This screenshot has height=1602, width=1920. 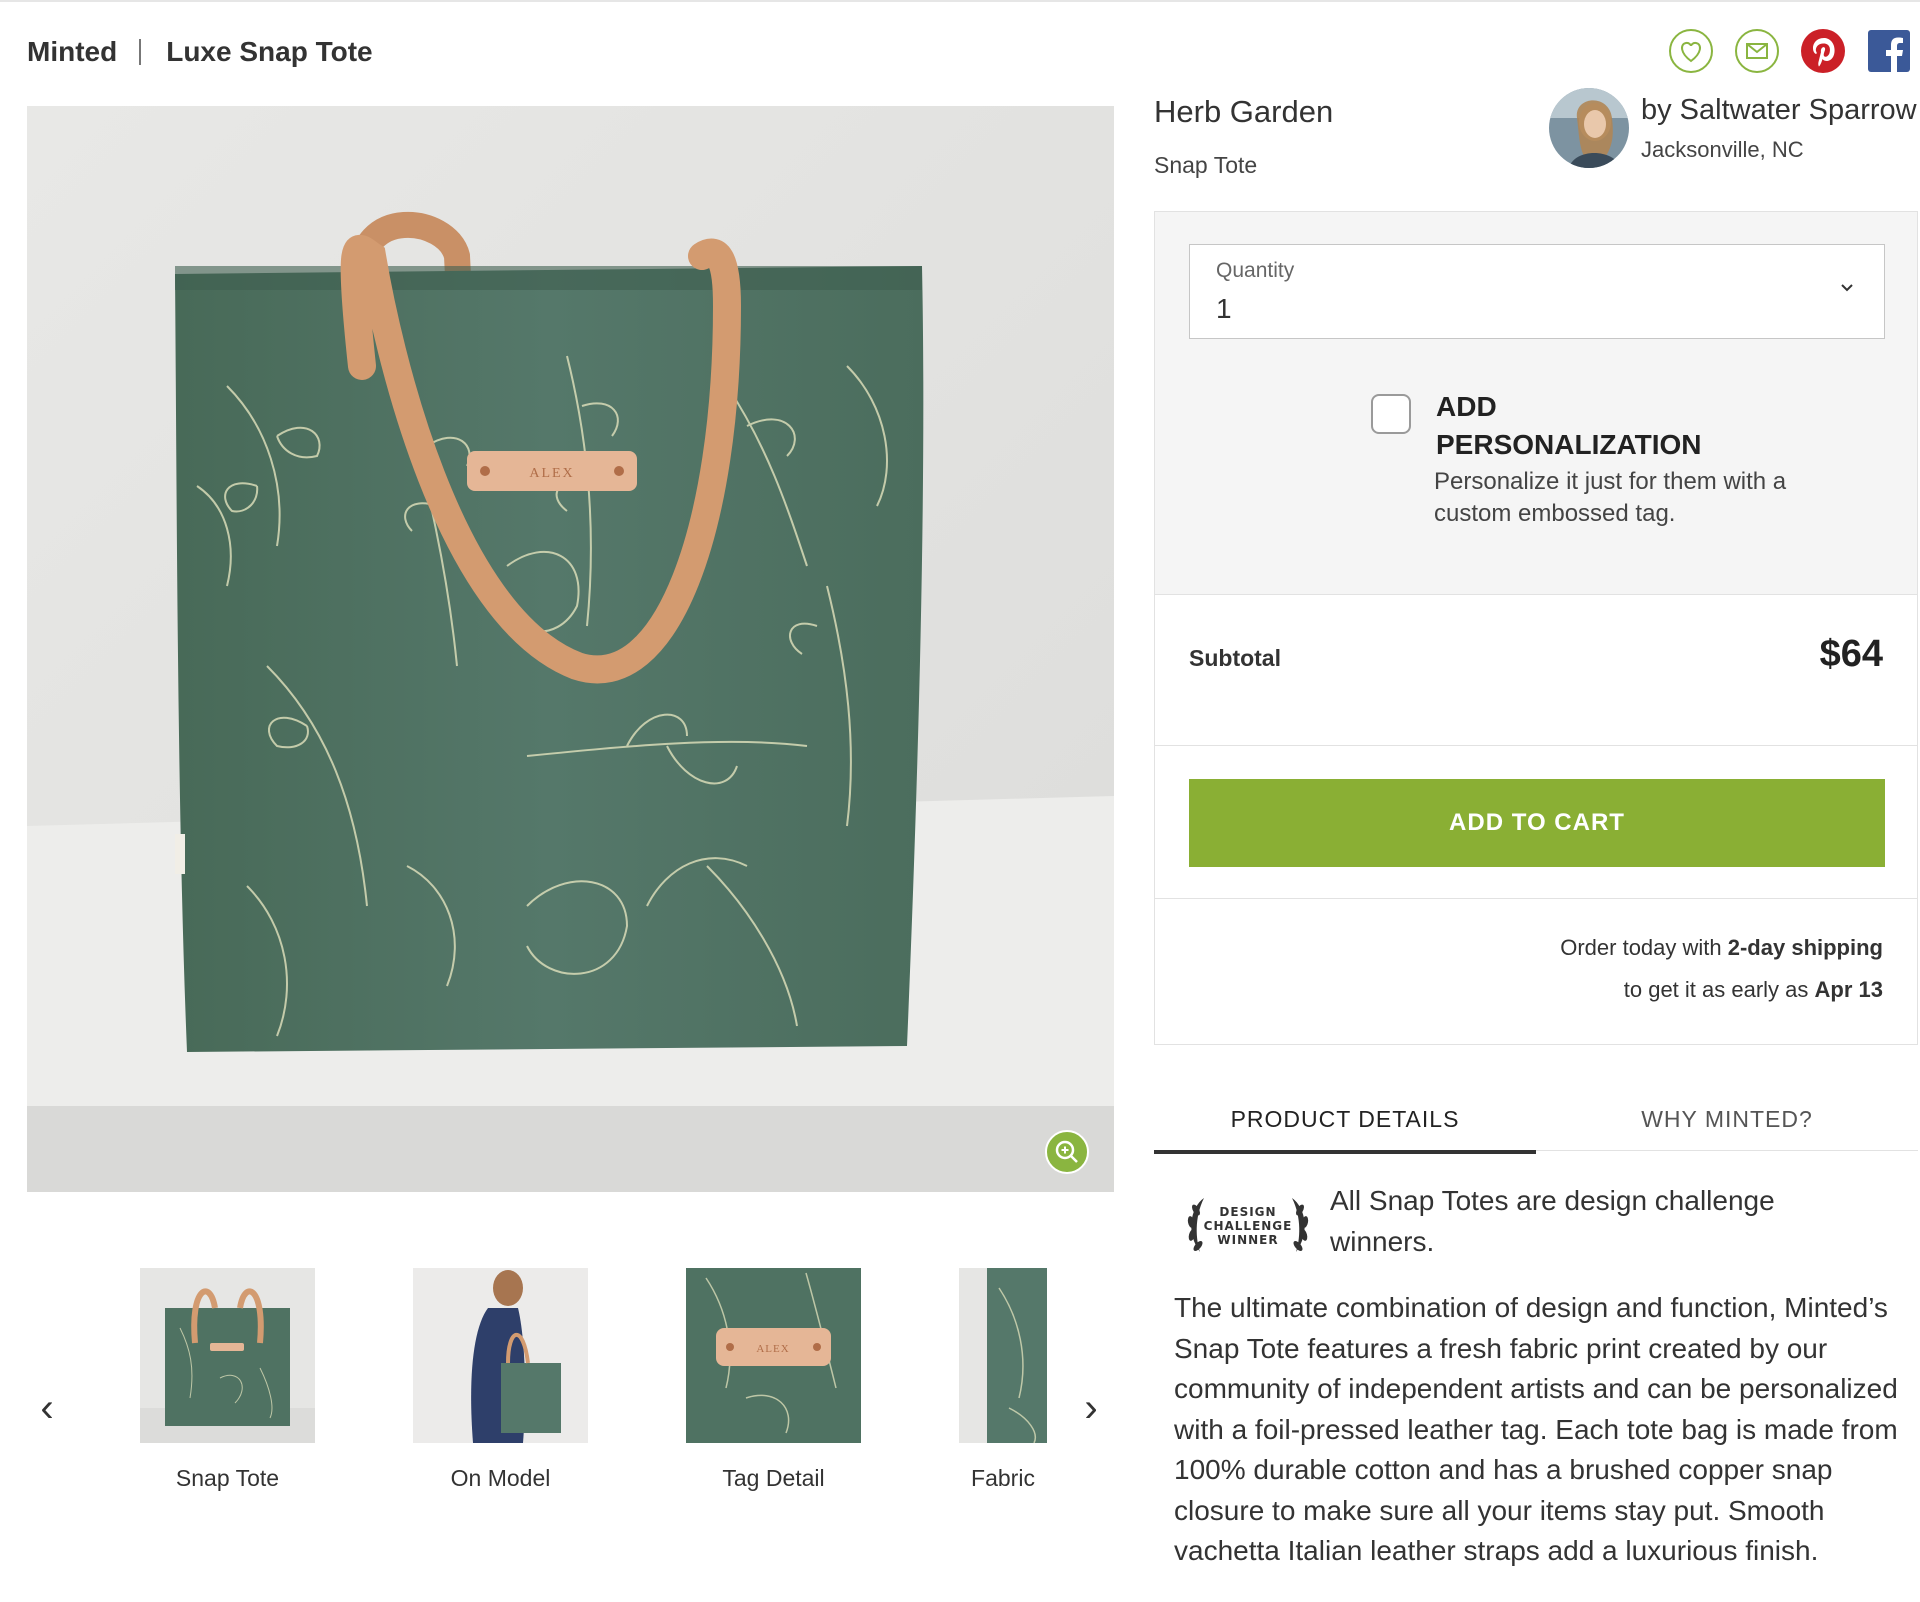 I want to click on artist-info: by Saltwater Sparrow Jacksonville, NC, so click(x=1733, y=128).